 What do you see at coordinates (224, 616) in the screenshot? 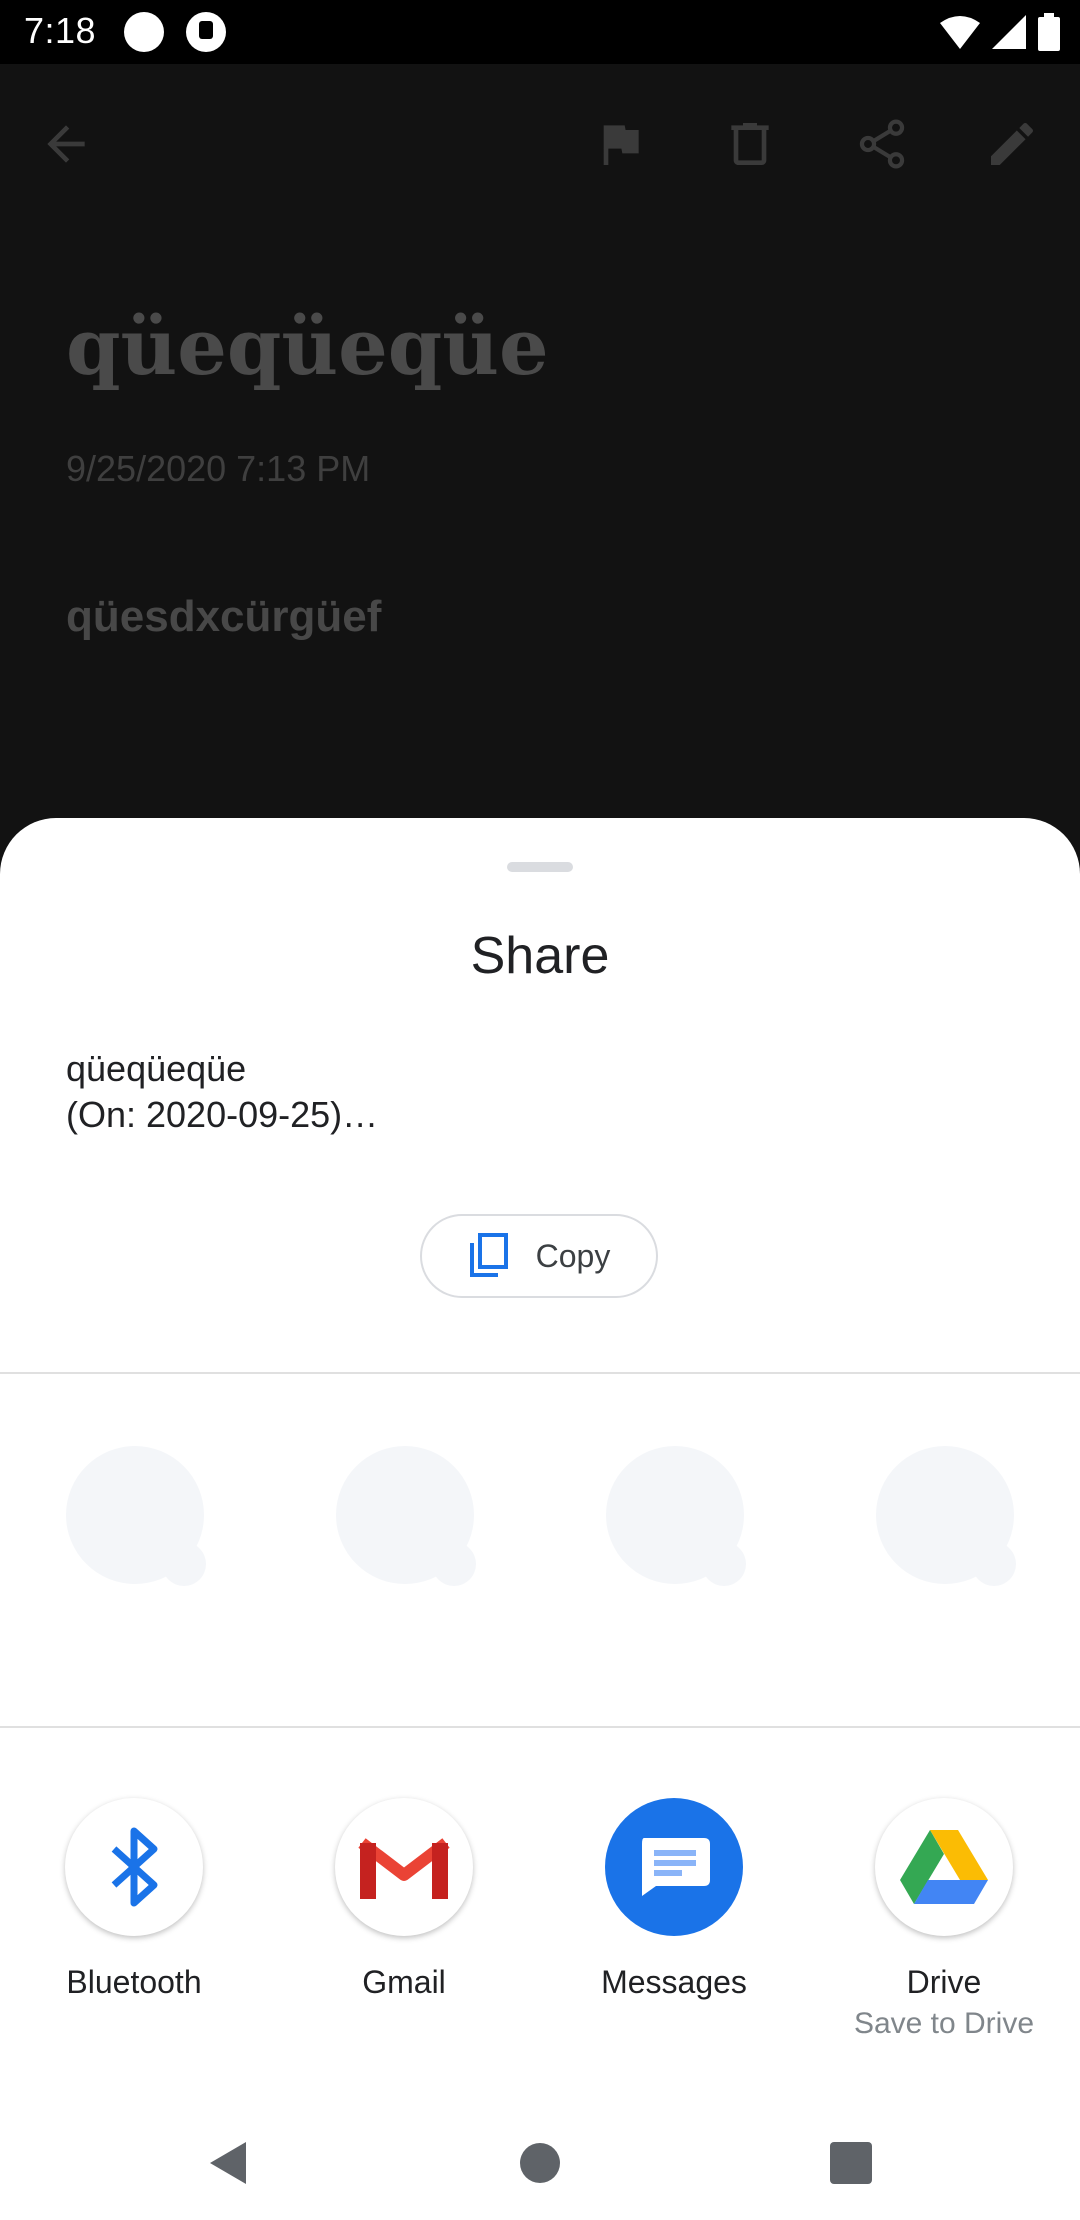
I see `note-body: qüesdxcürgüef` at bounding box center [224, 616].